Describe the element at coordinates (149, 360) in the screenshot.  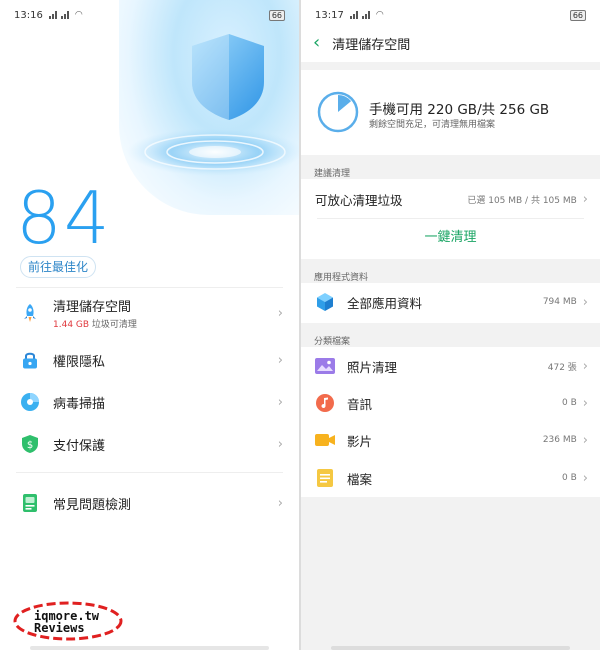
I see `menu-item-permission-privacy: 權限隱私 ›` at that location.